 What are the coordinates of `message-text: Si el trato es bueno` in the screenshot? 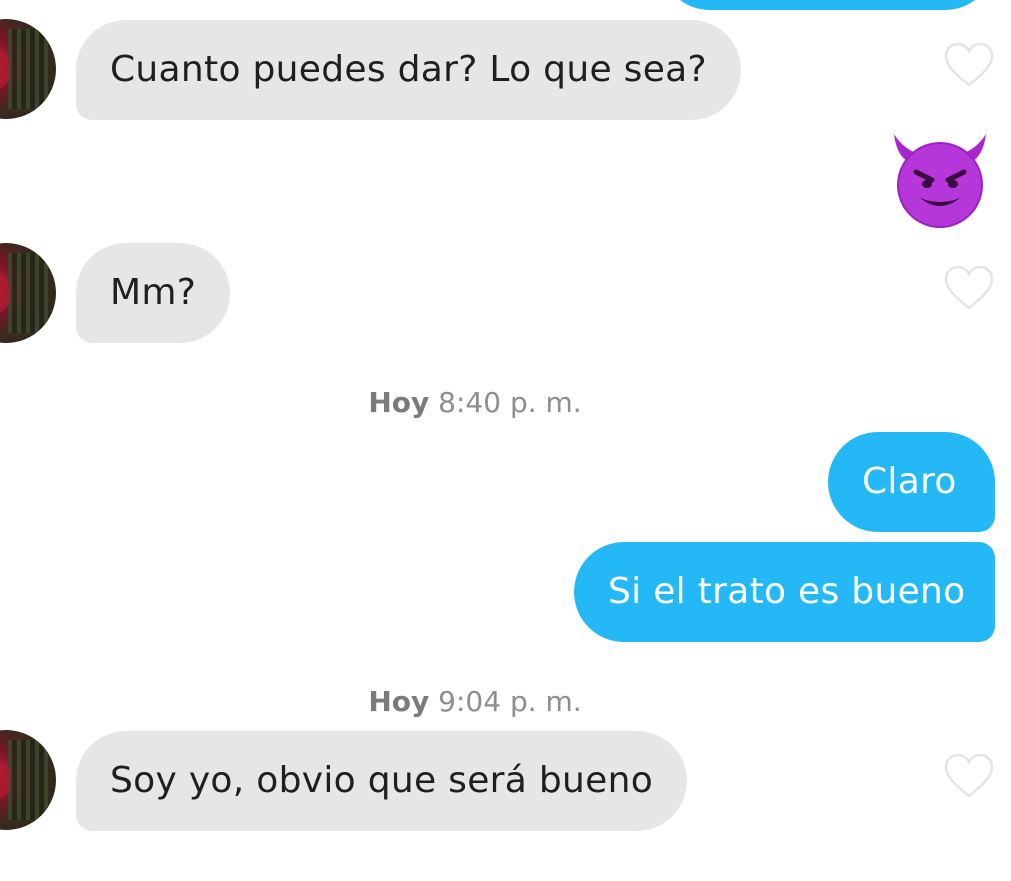 It's located at (787, 591).